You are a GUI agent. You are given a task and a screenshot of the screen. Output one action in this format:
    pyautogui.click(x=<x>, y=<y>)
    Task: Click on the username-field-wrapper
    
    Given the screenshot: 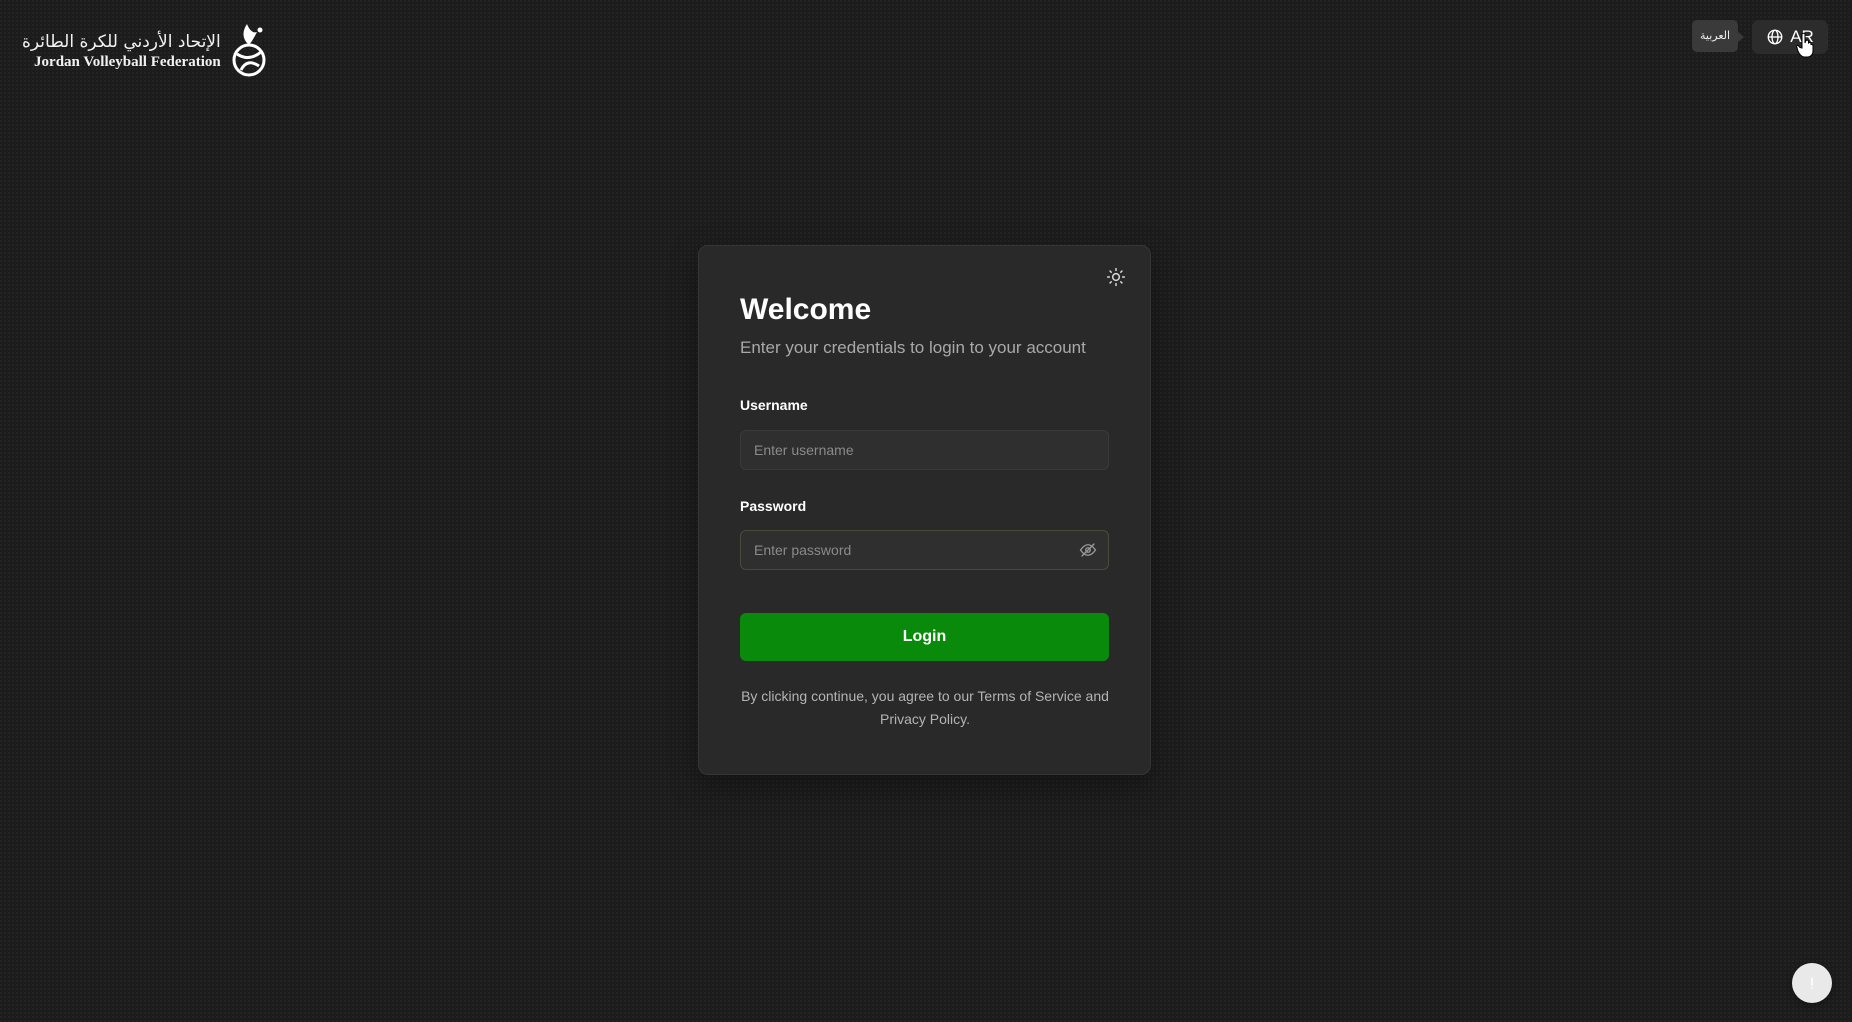 What is the action you would take?
    pyautogui.click(x=924, y=450)
    